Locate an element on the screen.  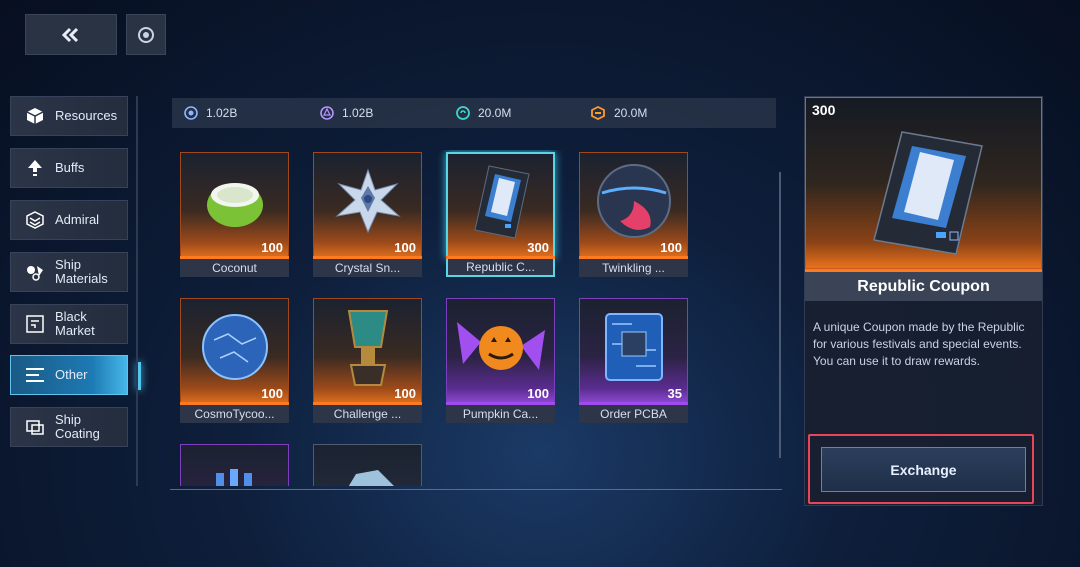
cube-icon is located at coordinates (35, 116).